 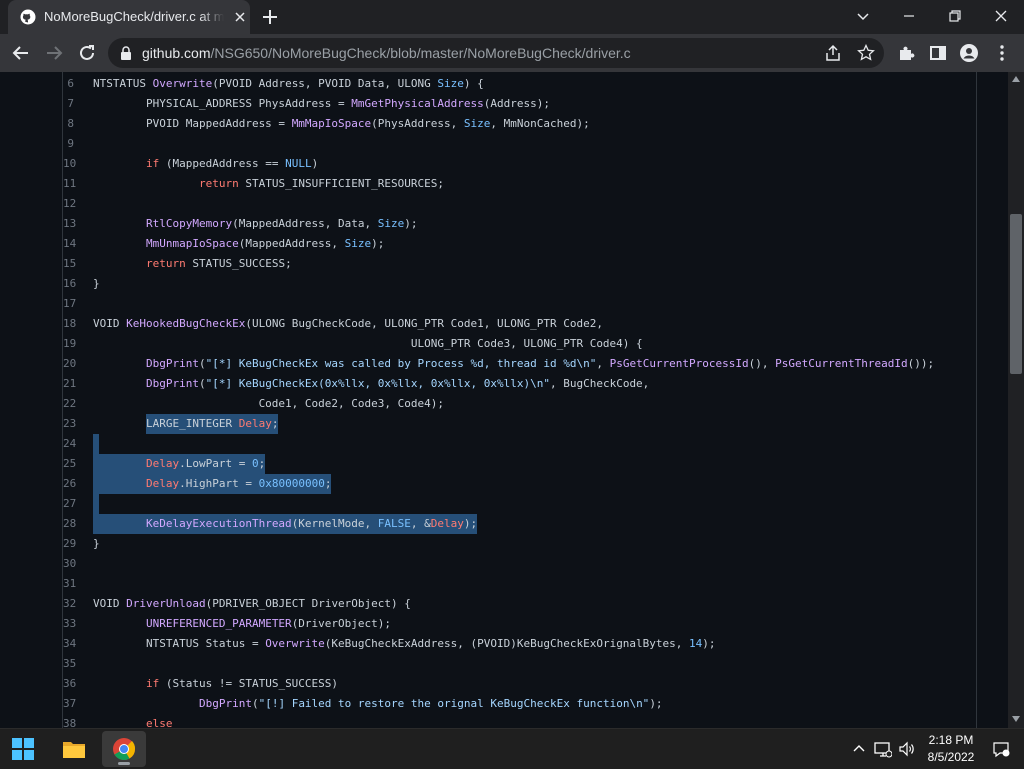 What do you see at coordinates (87, 53) in the screenshot?
I see `reload-icon` at bounding box center [87, 53].